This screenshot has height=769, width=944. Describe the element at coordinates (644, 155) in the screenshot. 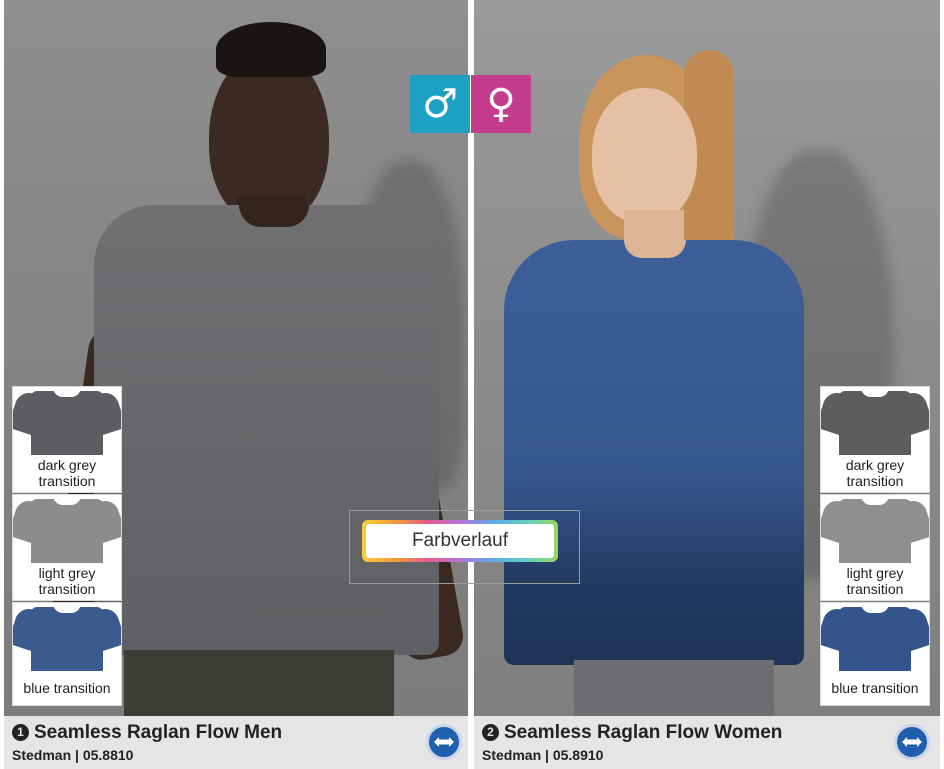

I see `female-face` at that location.